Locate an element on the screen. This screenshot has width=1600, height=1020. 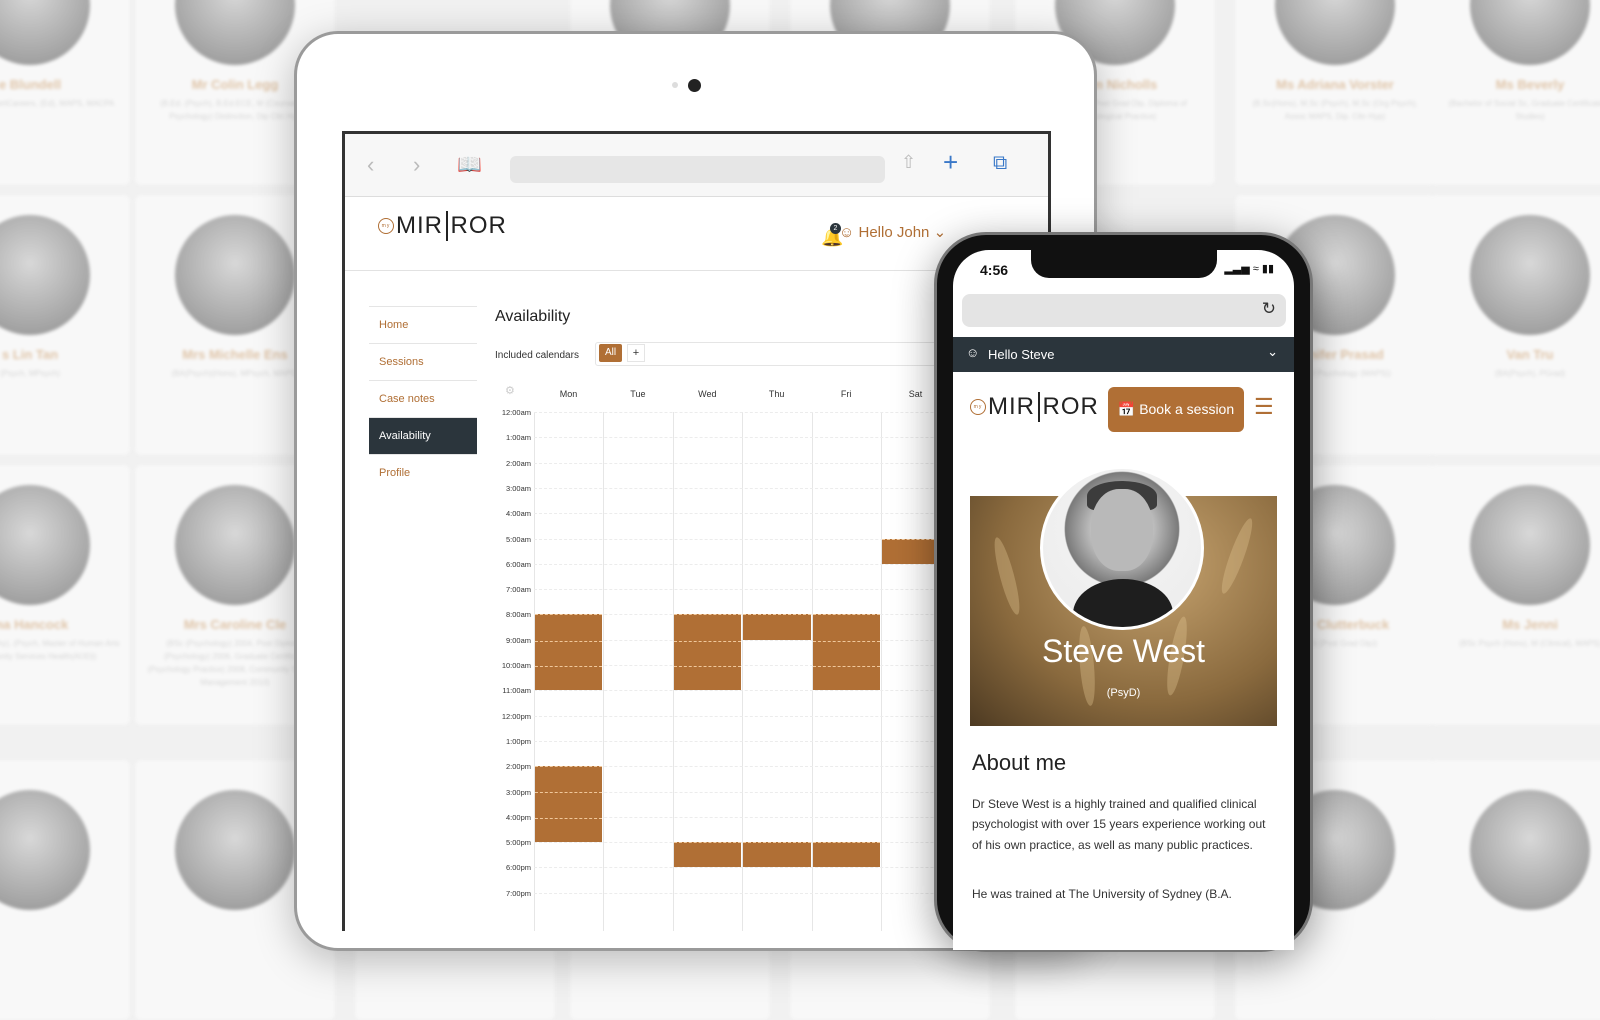
user-bar: ☺ Hello Steve ⌄ is located at coordinates (1123, 354).